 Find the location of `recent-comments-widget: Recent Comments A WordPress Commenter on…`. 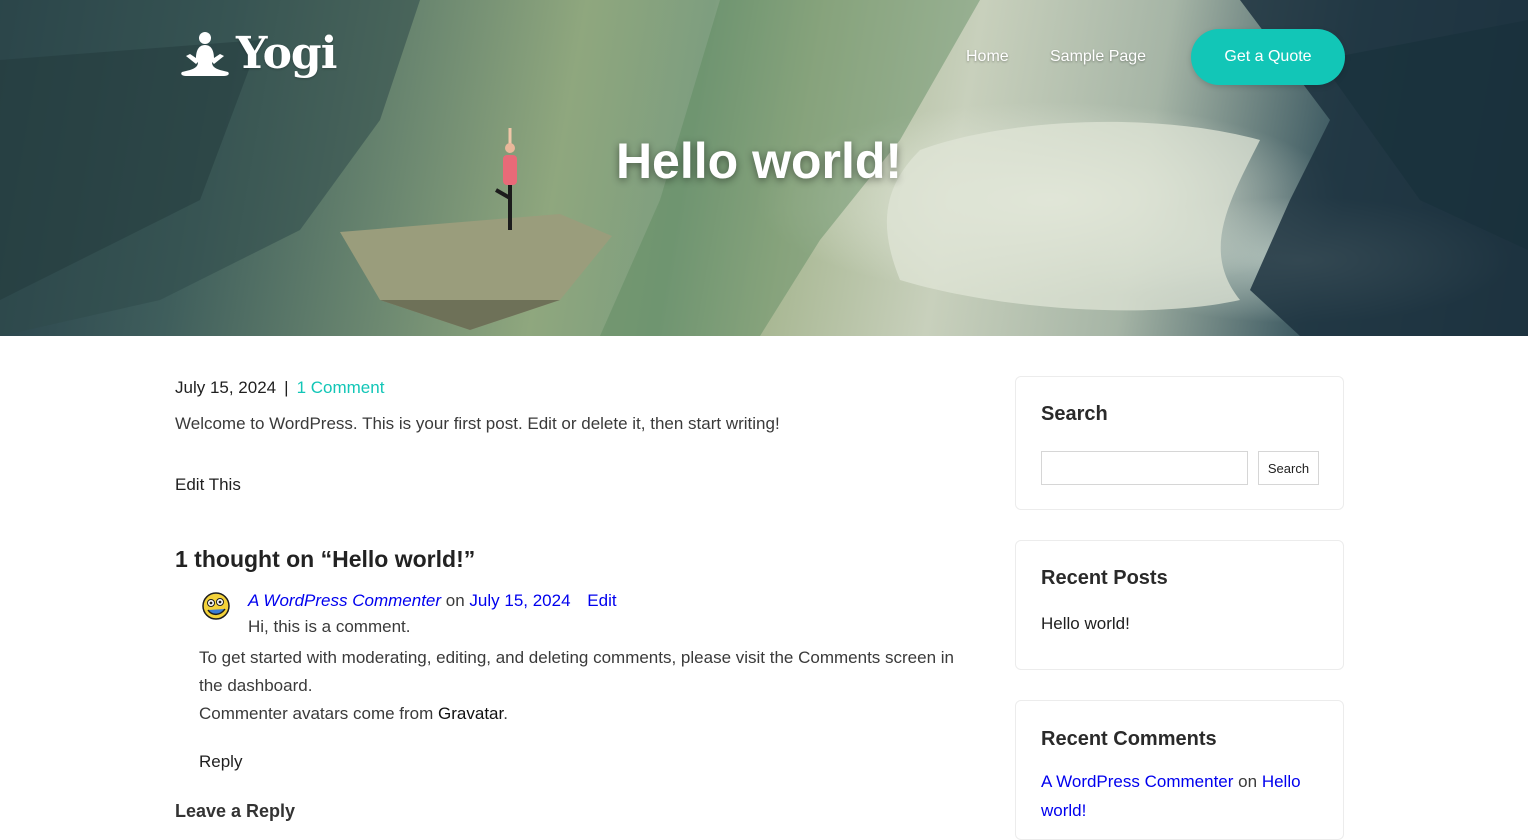

recent-comments-widget: Recent Comments A WordPress Commenter on… is located at coordinates (1179, 770).